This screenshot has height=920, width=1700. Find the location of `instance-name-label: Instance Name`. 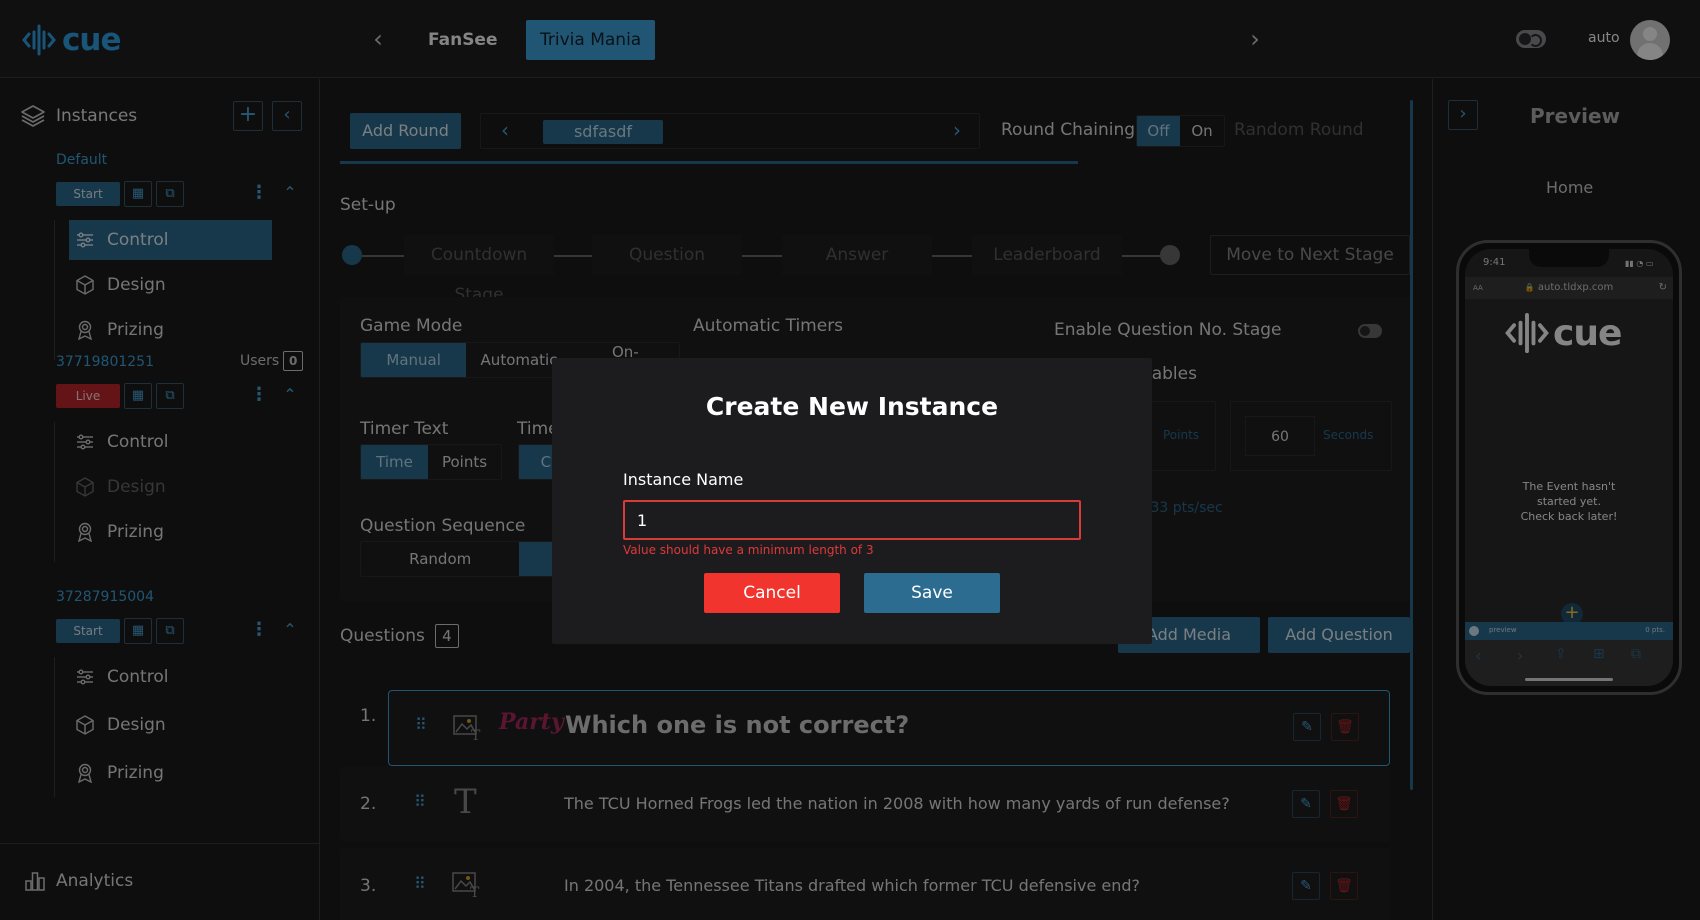

instance-name-label: Instance Name is located at coordinates (683, 479).